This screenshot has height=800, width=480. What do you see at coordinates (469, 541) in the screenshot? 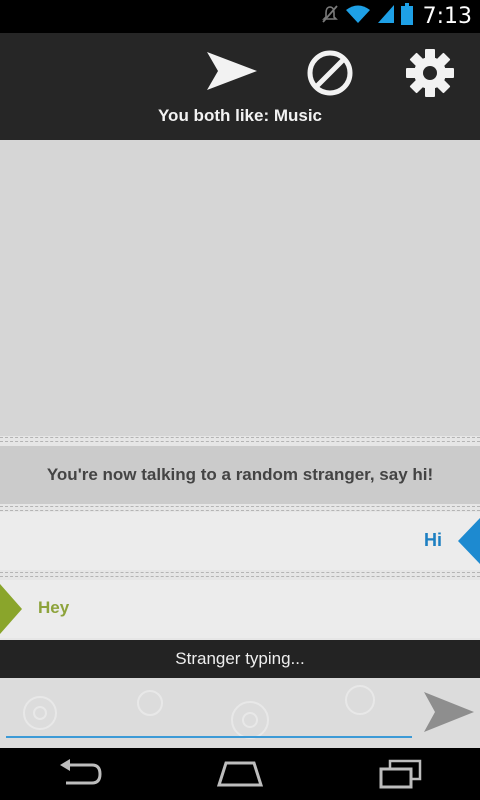
I see `you-message-marker` at bounding box center [469, 541].